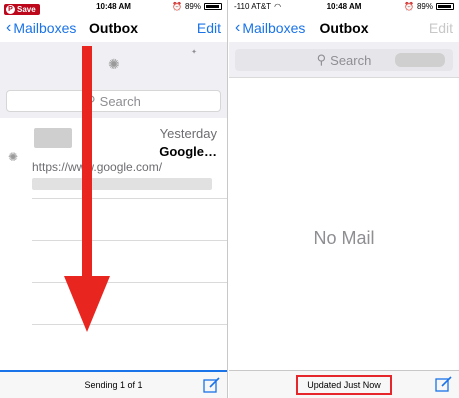  I want to click on search-placeholder: Search, so click(351, 60).